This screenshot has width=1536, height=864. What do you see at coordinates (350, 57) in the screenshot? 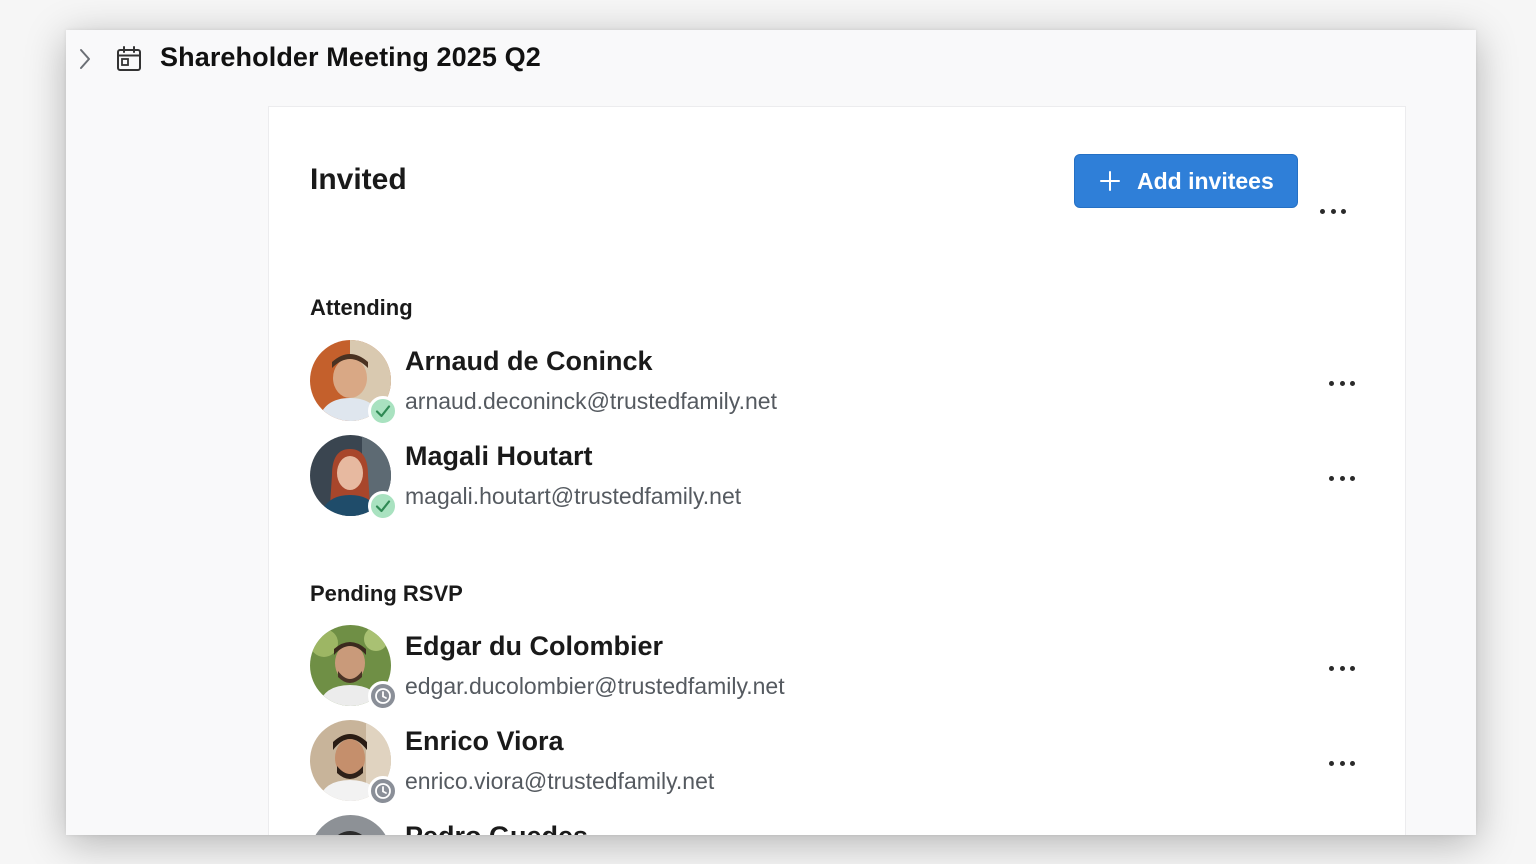
I see `page-title: Shareholder Meeting 2025 Q2` at bounding box center [350, 57].